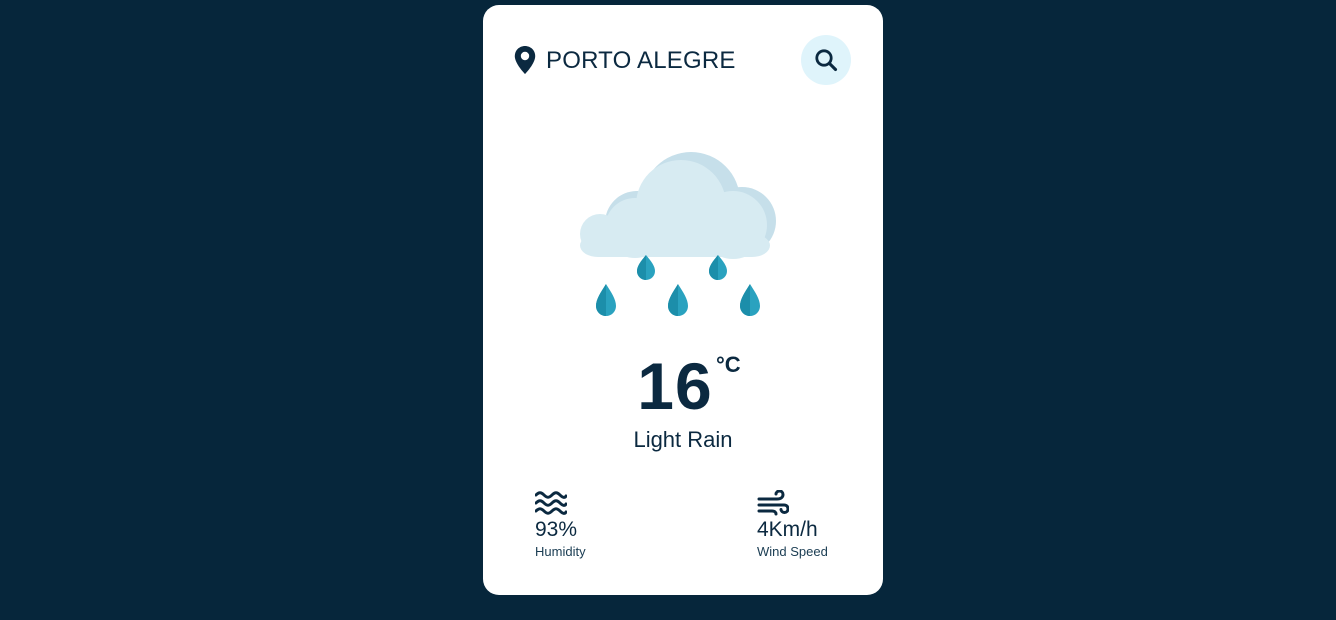 This screenshot has height=620, width=1336. Describe the element at coordinates (641, 60) in the screenshot. I see `city-name: PORTO ALEGRE` at that location.